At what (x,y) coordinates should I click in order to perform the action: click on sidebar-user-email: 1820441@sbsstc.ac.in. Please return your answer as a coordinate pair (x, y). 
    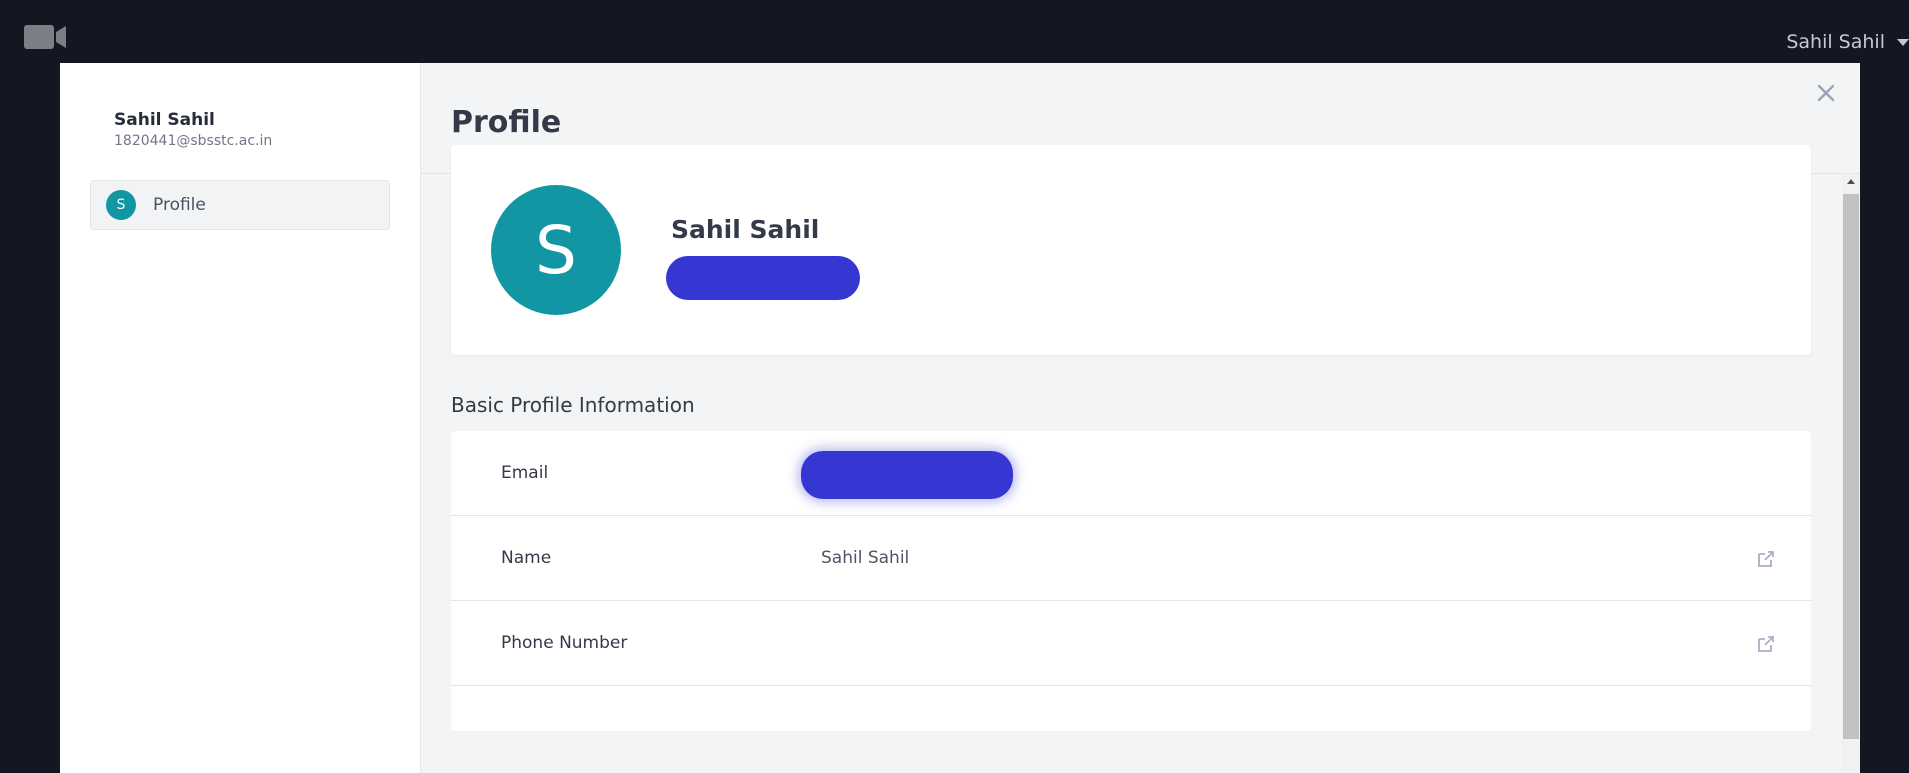
    Looking at the image, I should click on (193, 141).